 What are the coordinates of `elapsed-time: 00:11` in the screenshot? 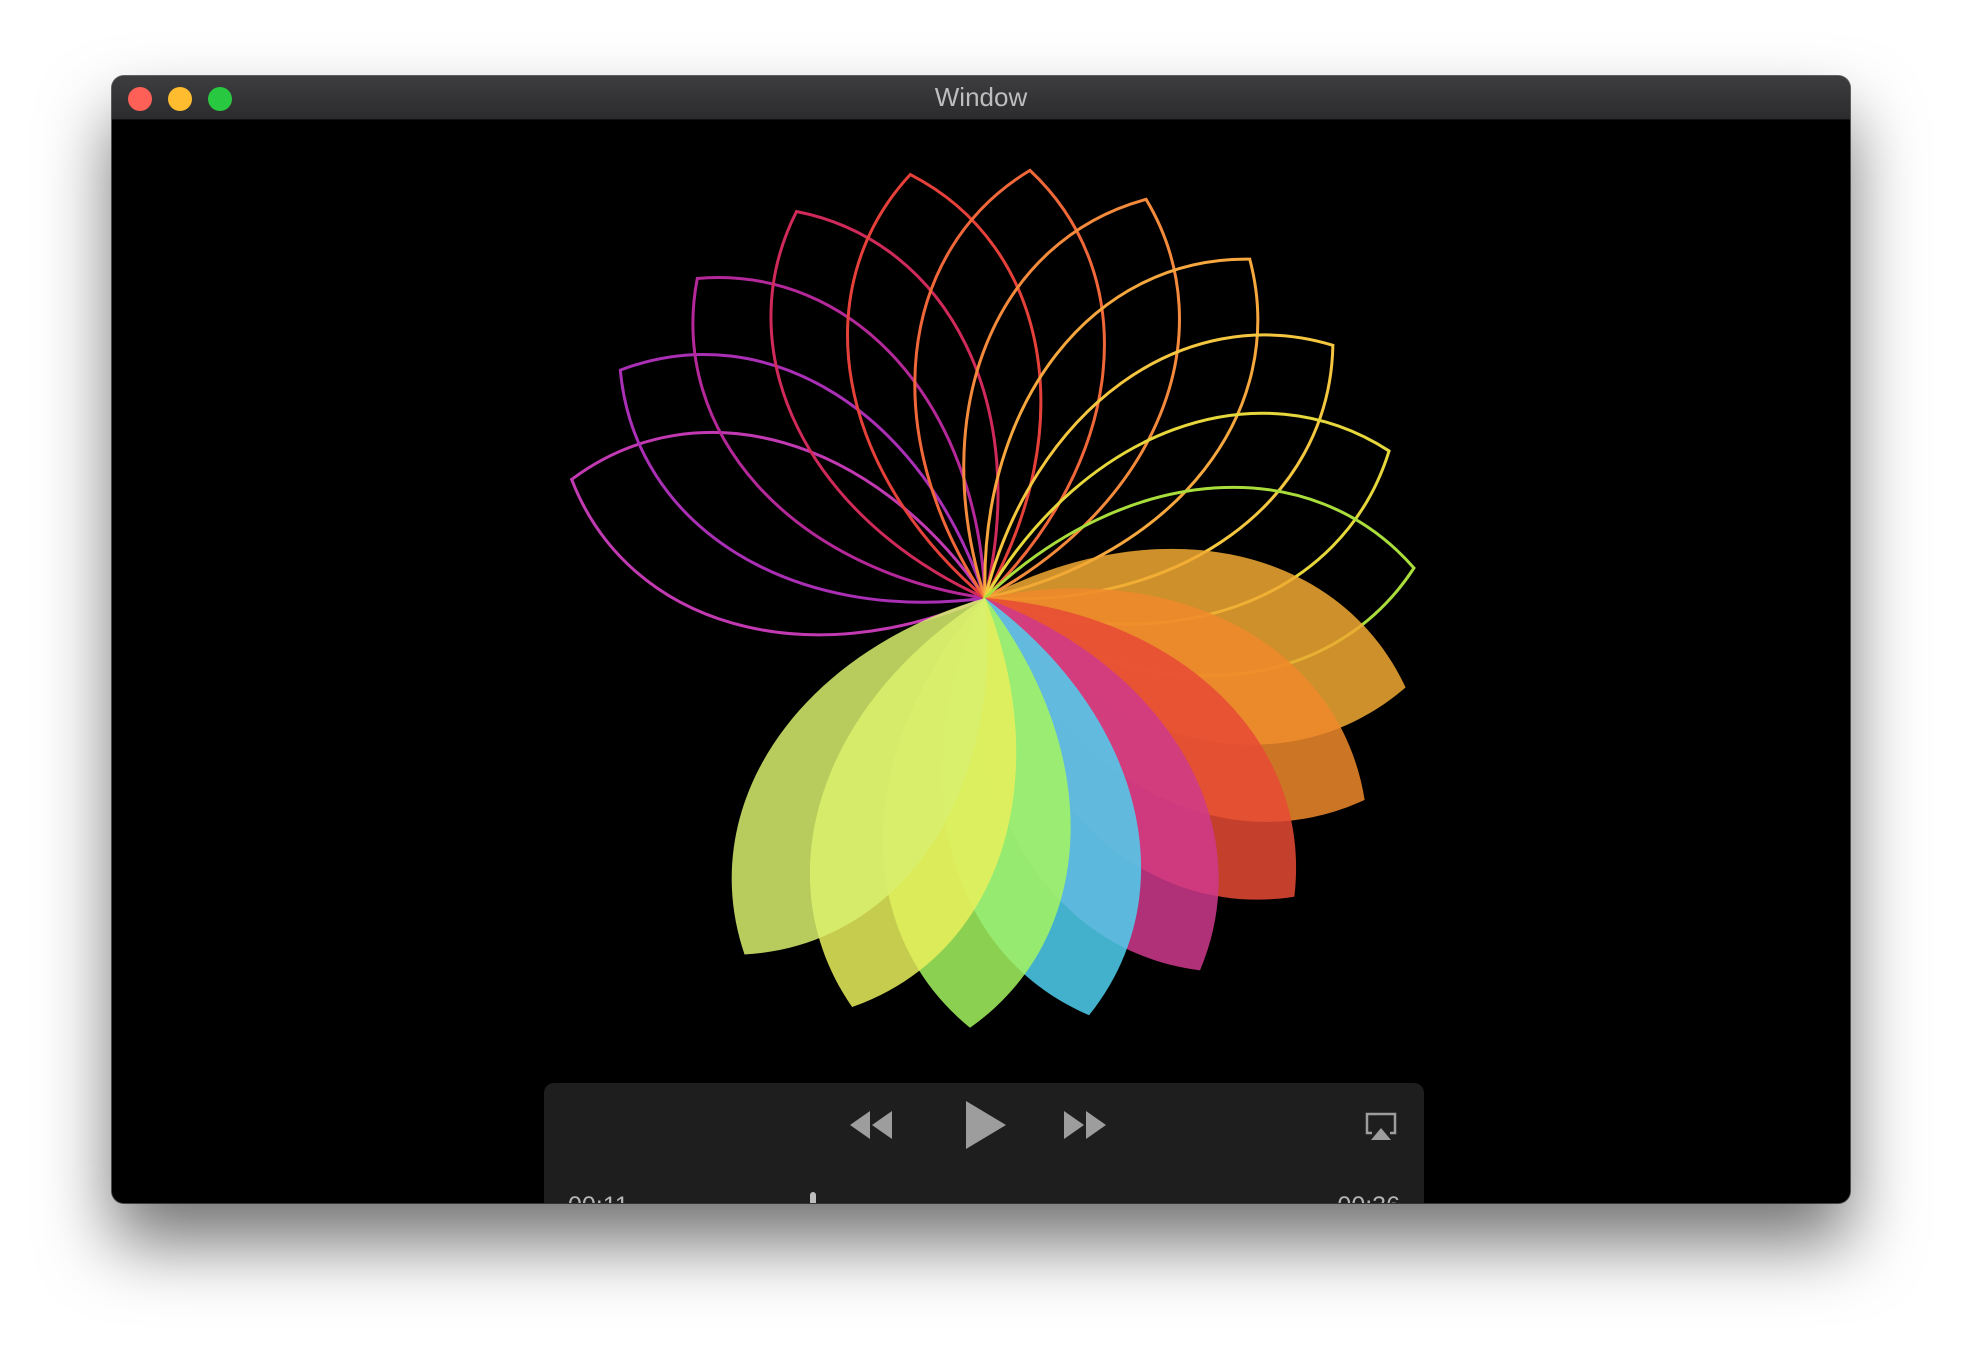 It's located at (598, 1197).